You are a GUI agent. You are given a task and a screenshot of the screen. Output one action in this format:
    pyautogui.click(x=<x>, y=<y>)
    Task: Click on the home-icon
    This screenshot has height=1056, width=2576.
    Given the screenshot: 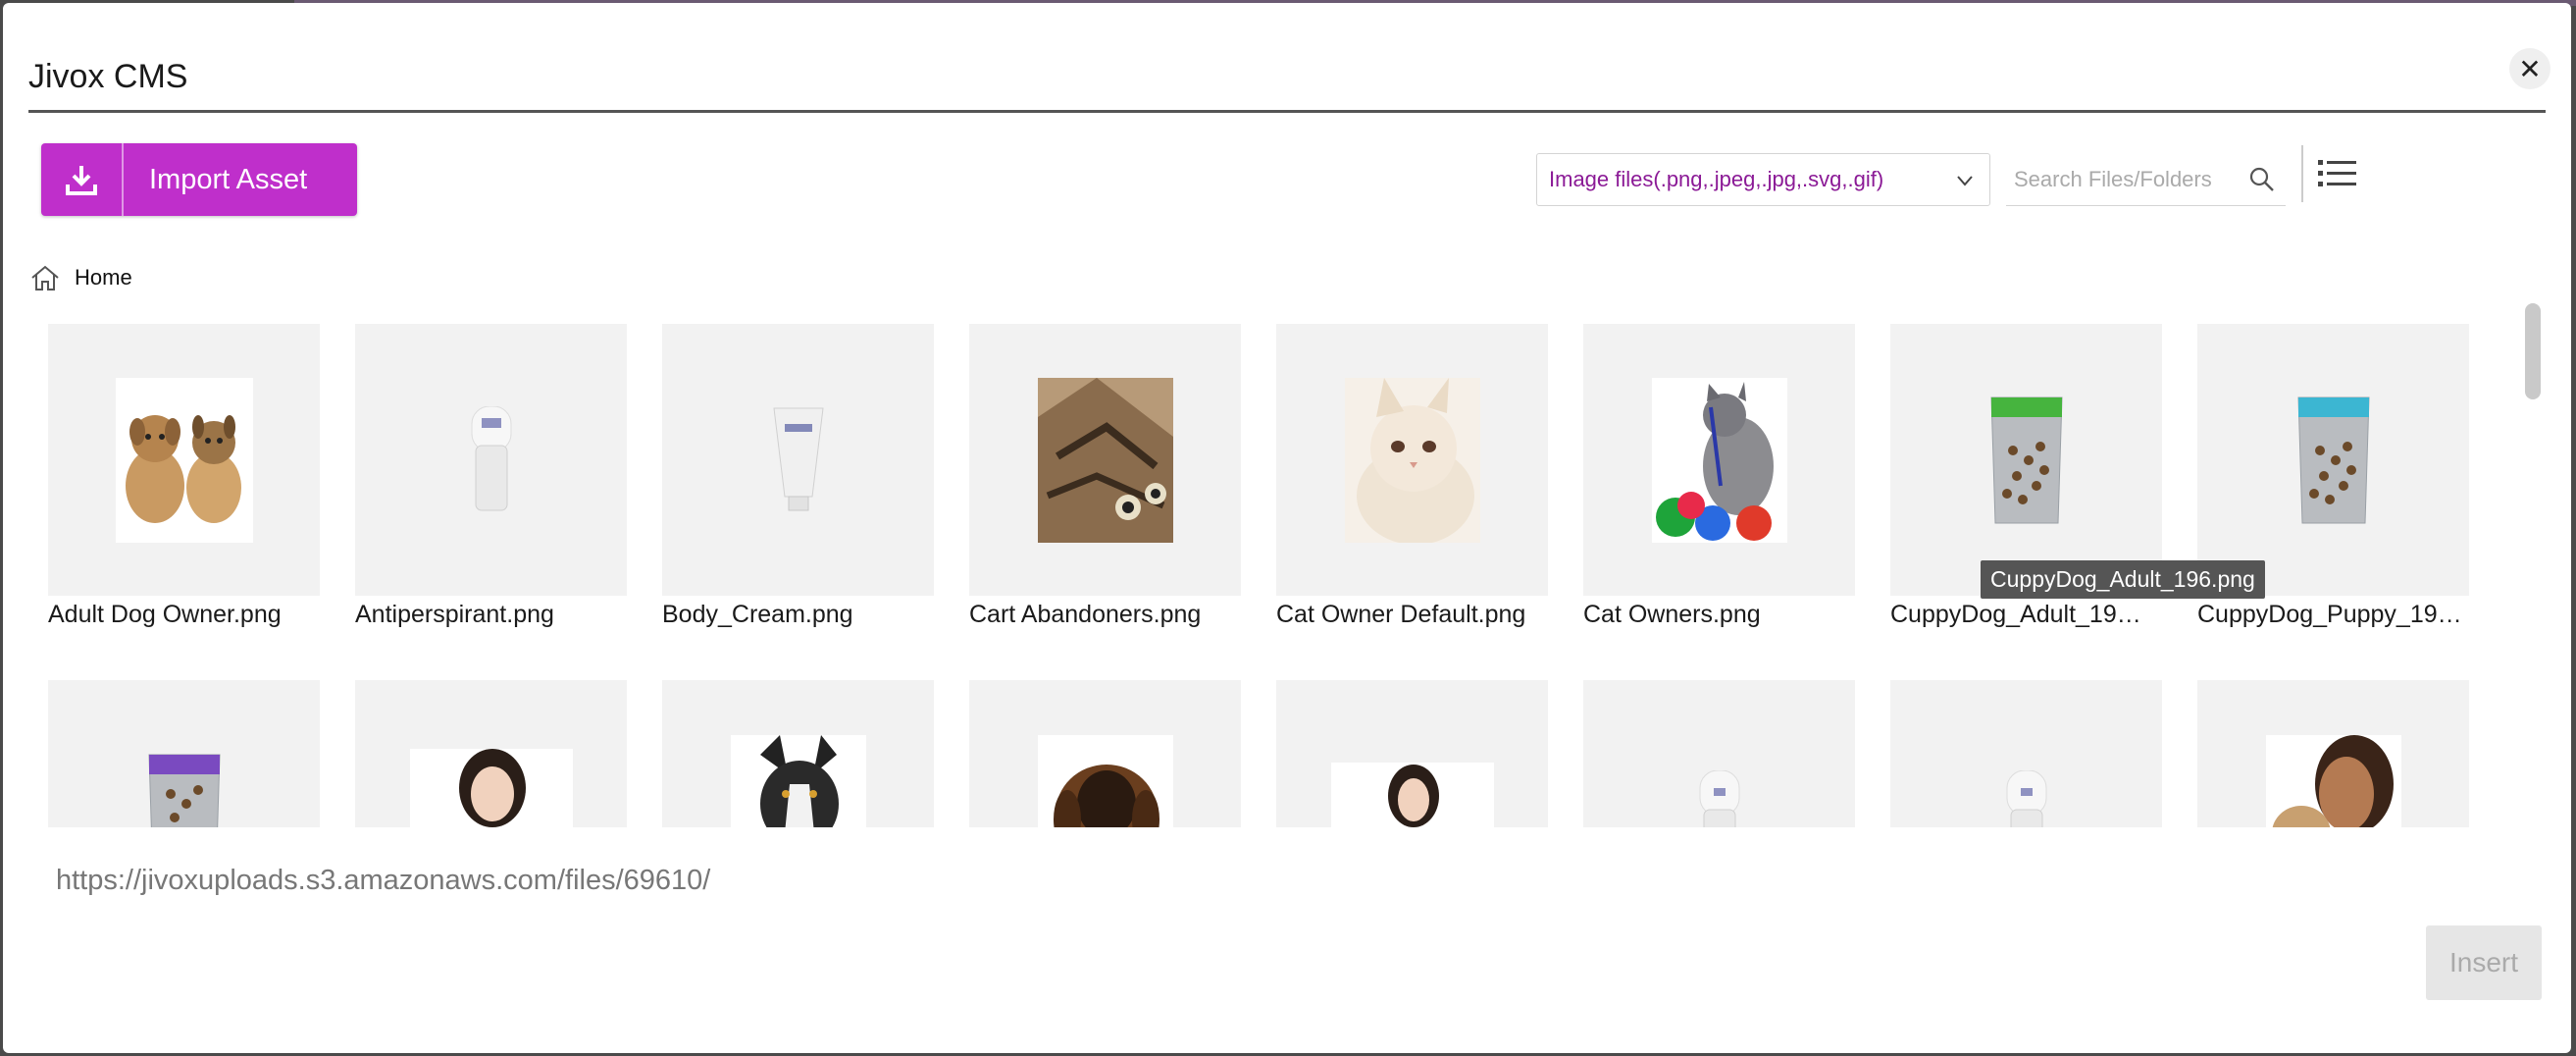 What is the action you would take?
    pyautogui.click(x=45, y=278)
    